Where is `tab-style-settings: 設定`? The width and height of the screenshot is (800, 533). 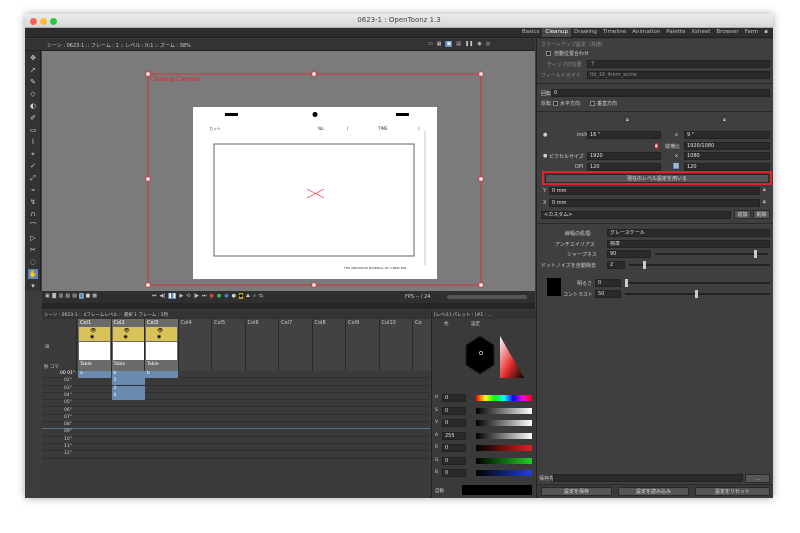
tab-style-settings: 設定 is located at coordinates (475, 324).